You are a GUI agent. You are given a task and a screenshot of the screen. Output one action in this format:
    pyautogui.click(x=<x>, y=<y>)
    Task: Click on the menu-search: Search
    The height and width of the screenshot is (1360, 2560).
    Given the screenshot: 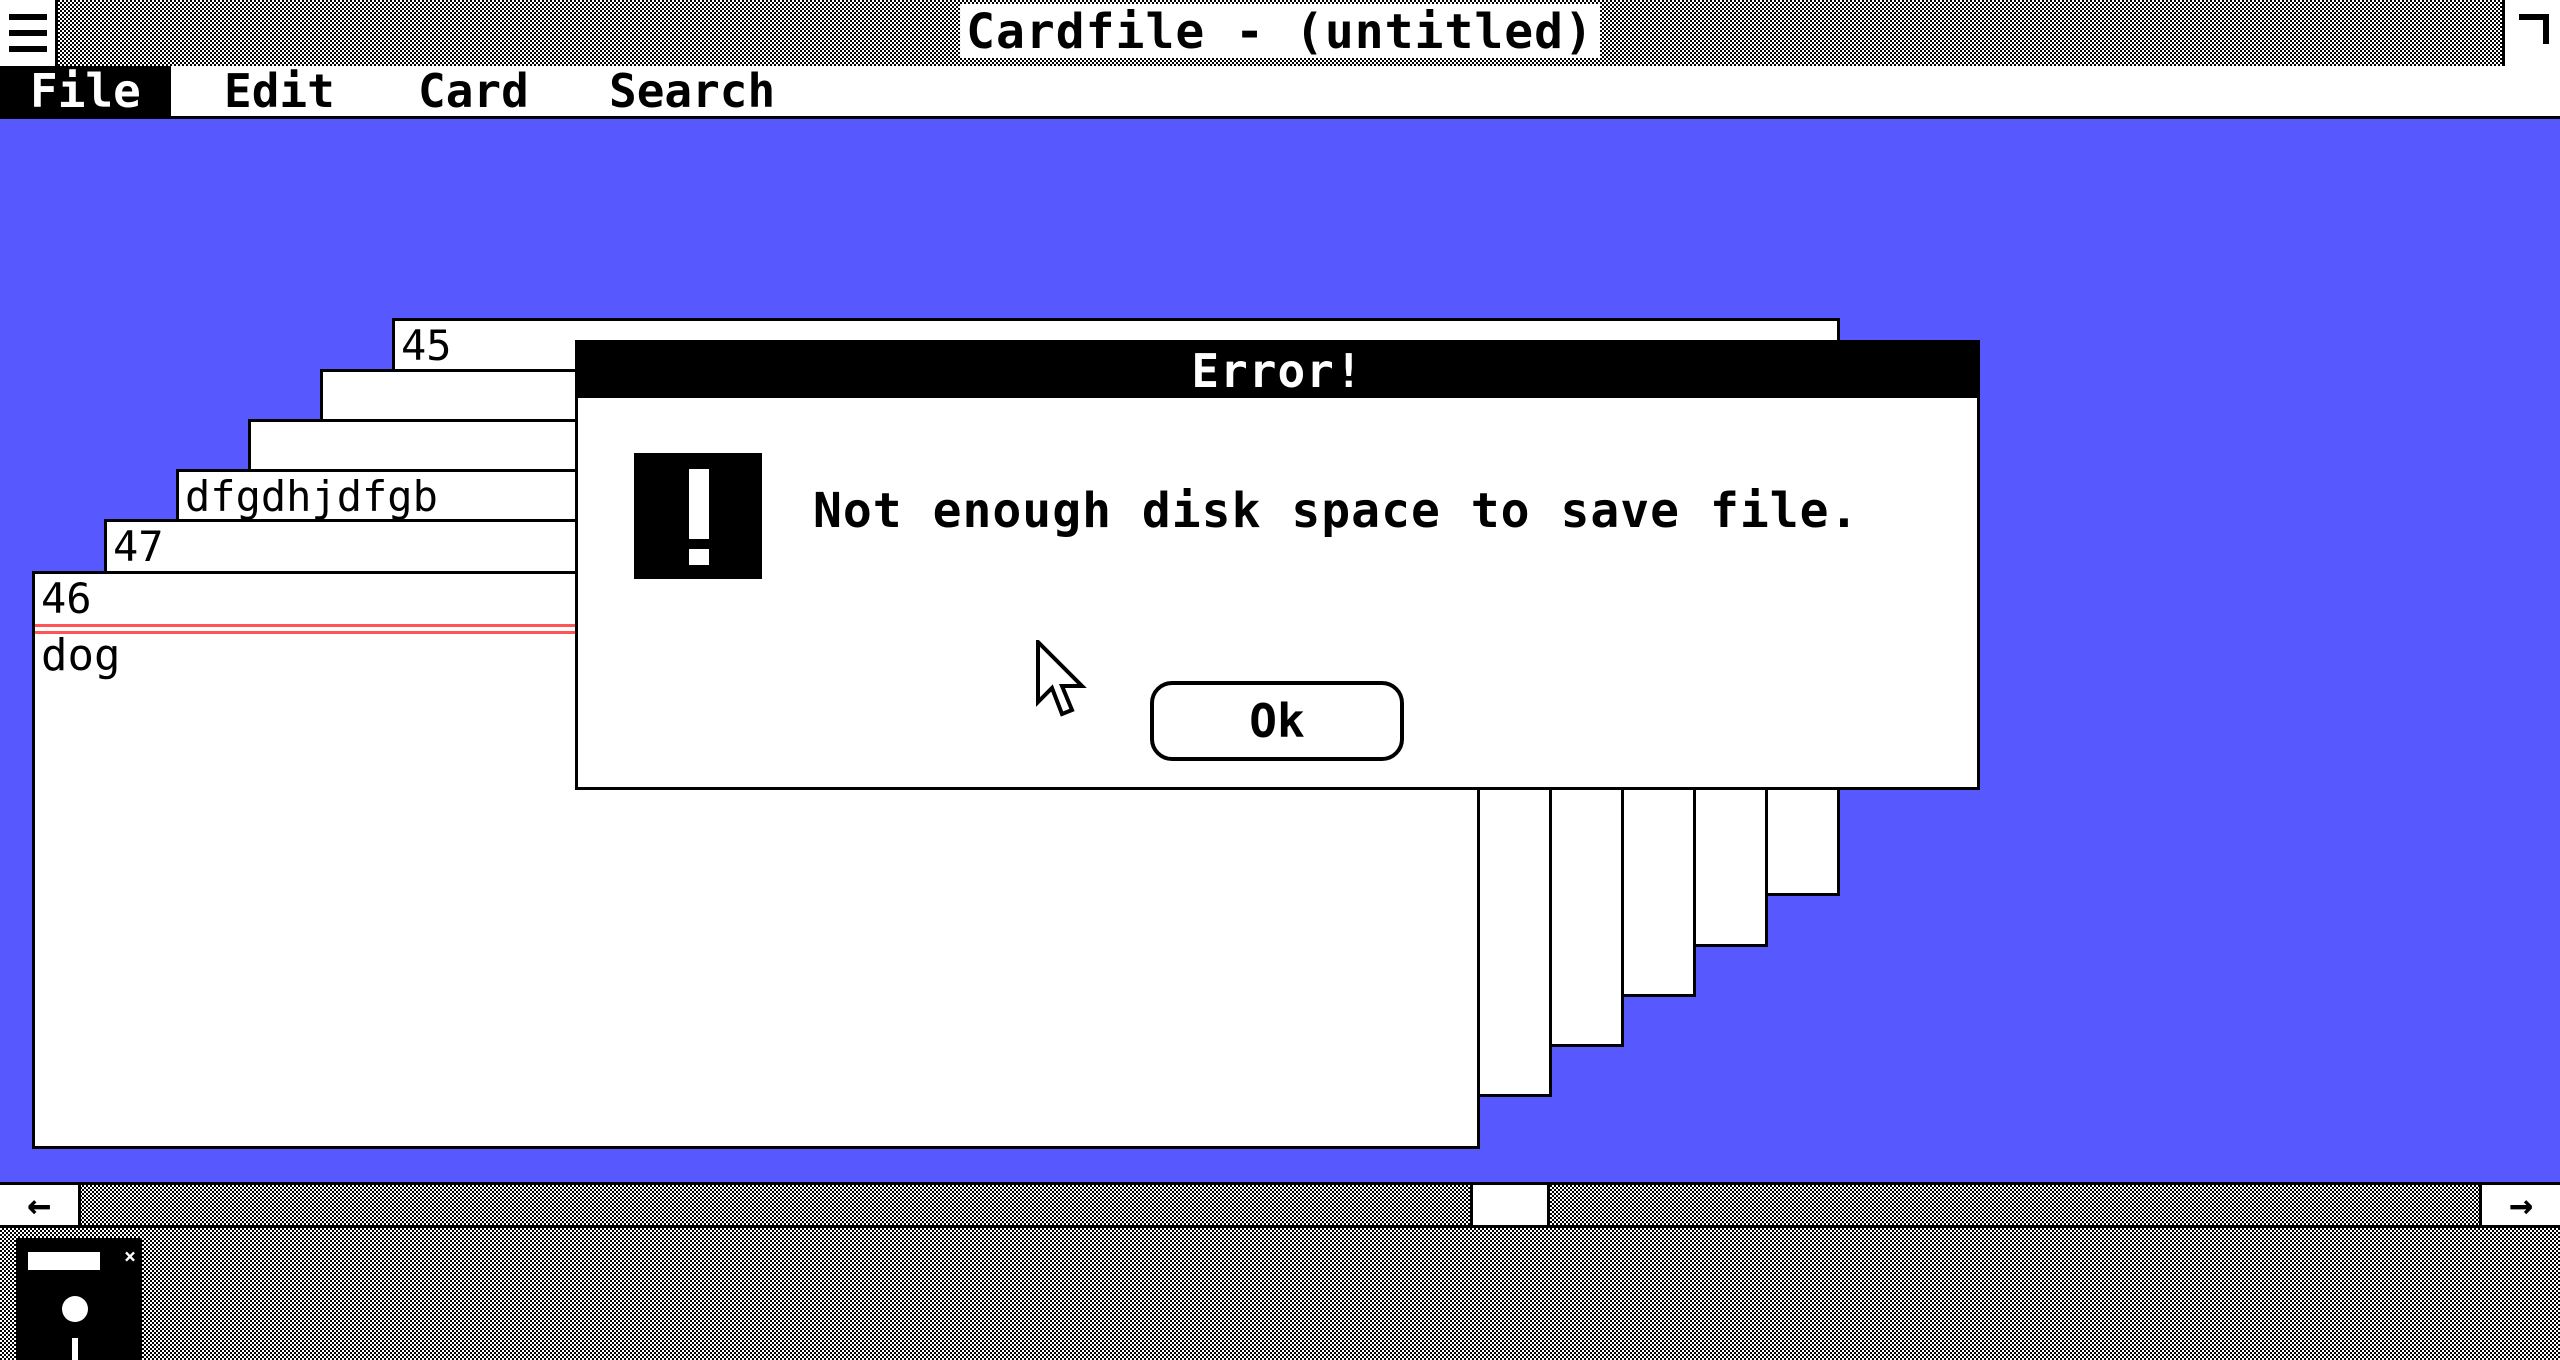 What is the action you would take?
    pyautogui.click(x=692, y=91)
    